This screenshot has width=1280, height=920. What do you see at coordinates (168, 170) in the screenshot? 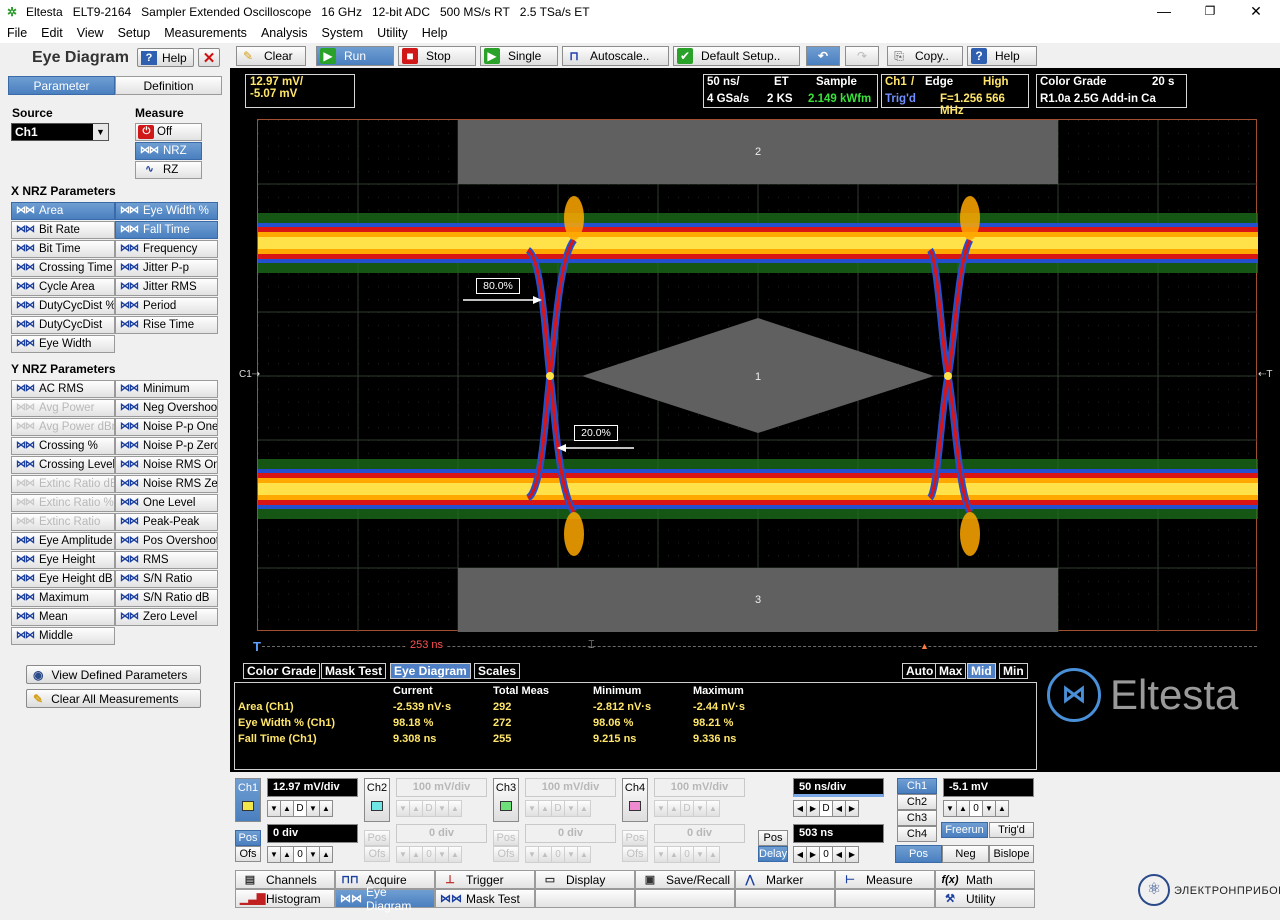
I see `measure-rz-button: ∿ RZ` at bounding box center [168, 170].